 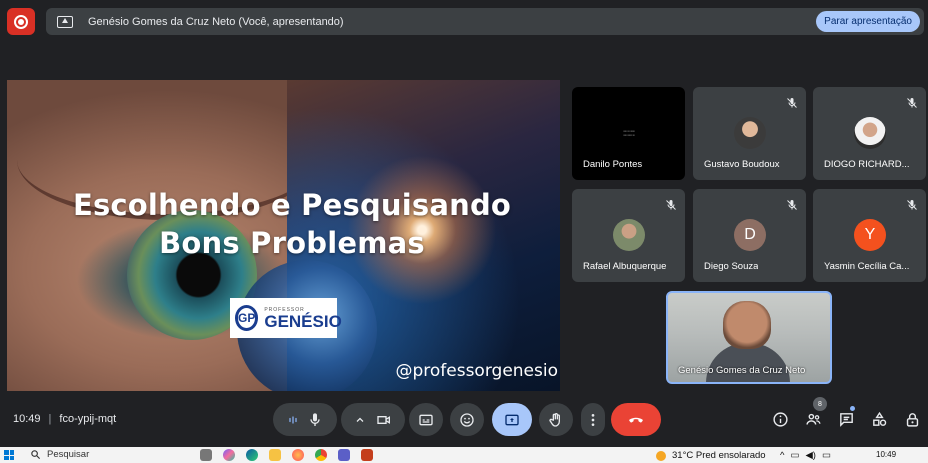 I want to click on host-controls-button, so click(x=912, y=419).